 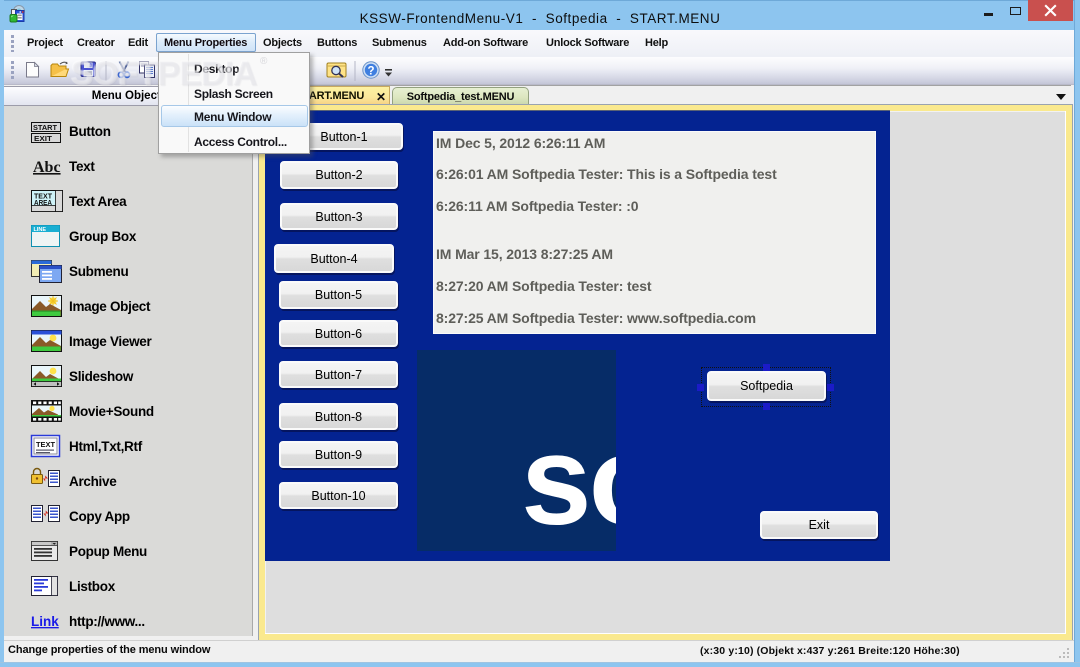 What do you see at coordinates (40, 230) in the screenshot?
I see `svg-text: LINE` at bounding box center [40, 230].